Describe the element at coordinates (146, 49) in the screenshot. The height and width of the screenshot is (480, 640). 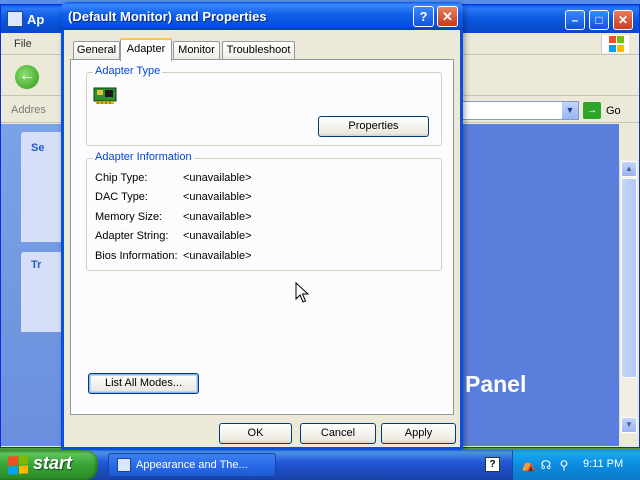
I see `tab-adapter: Adapter` at that location.